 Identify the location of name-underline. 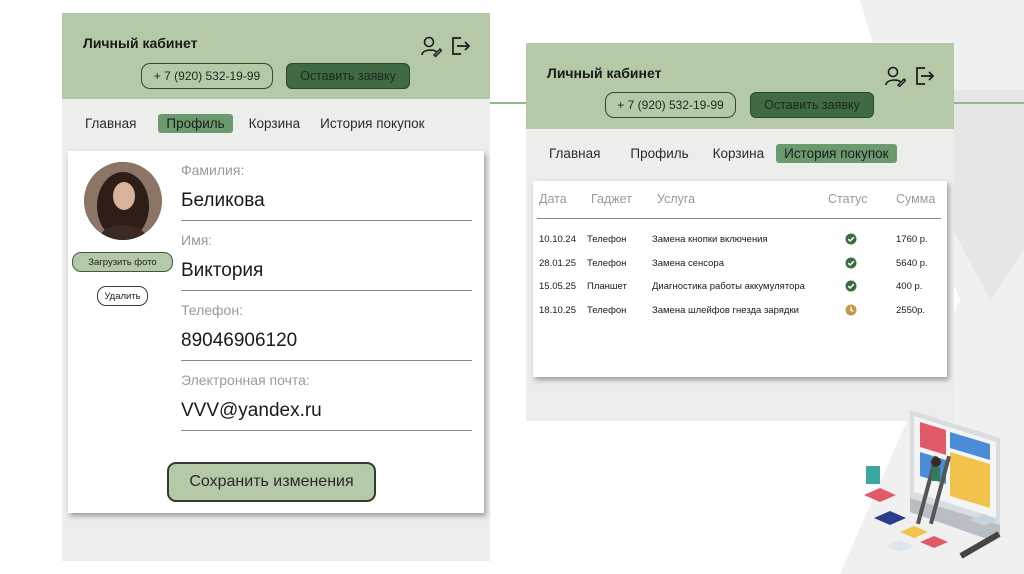
(326, 290).